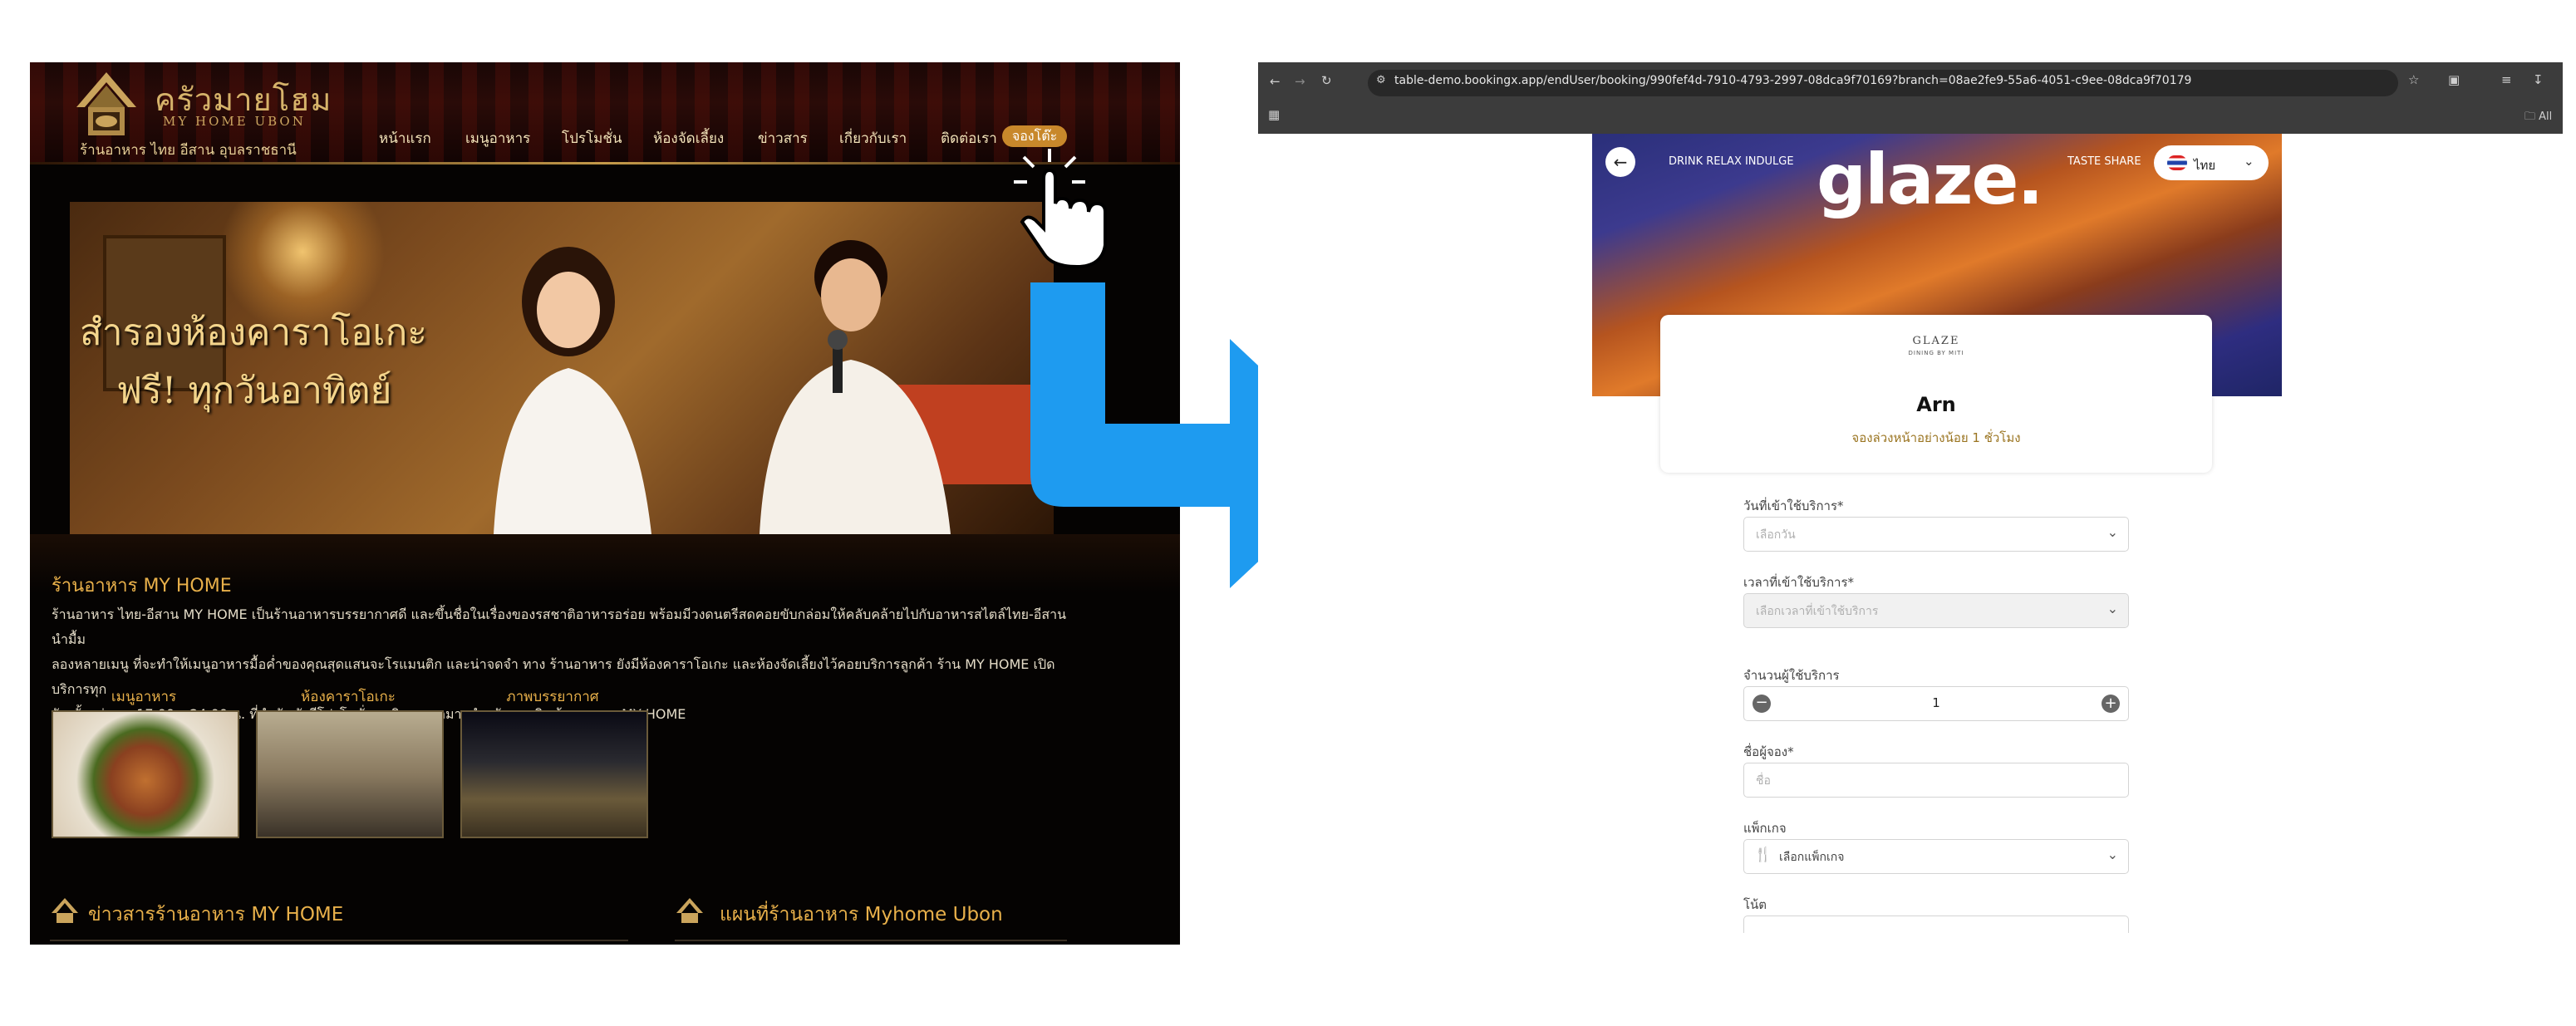 This screenshot has height=1026, width=2576. Describe the element at coordinates (254, 391) in the screenshot. I see `banner-subheadline: ฟรี! ทุกวันอาทิตย์` at that location.